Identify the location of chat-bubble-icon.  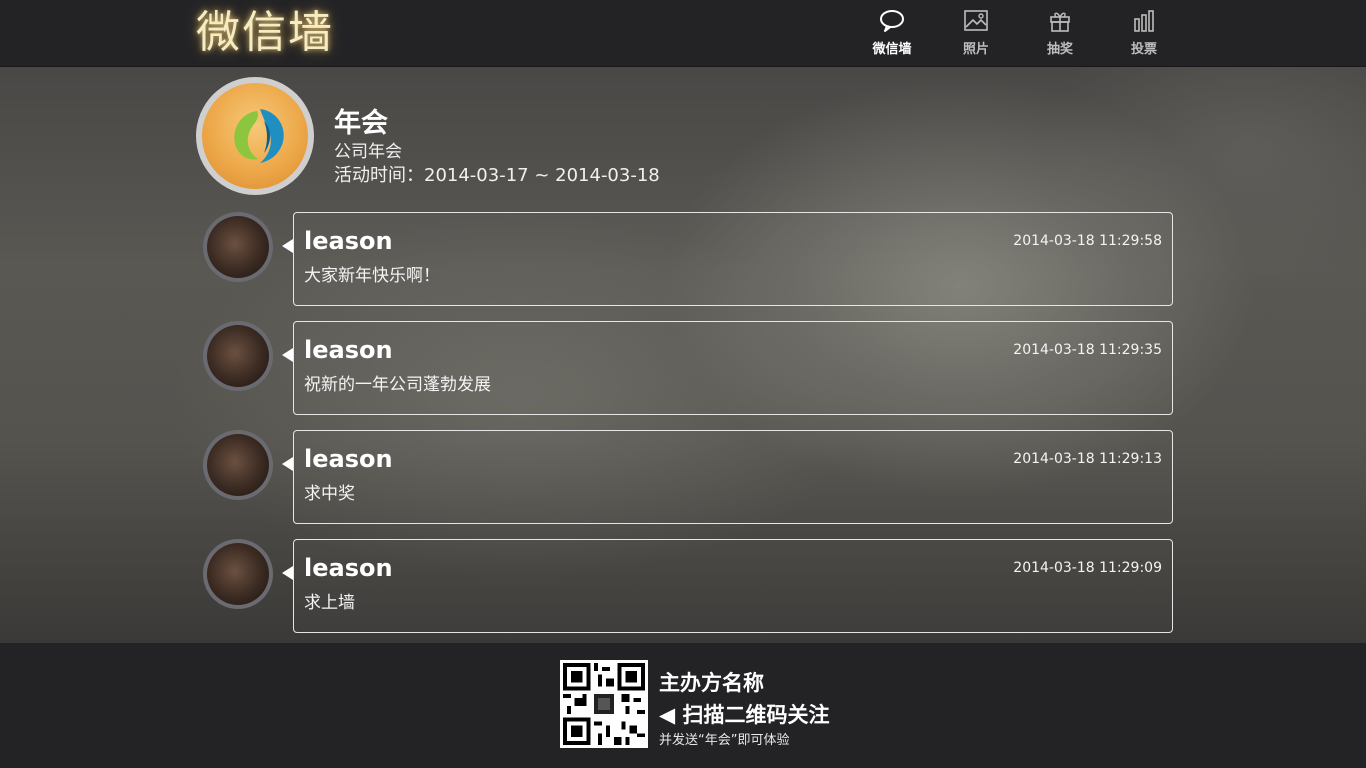
(892, 21).